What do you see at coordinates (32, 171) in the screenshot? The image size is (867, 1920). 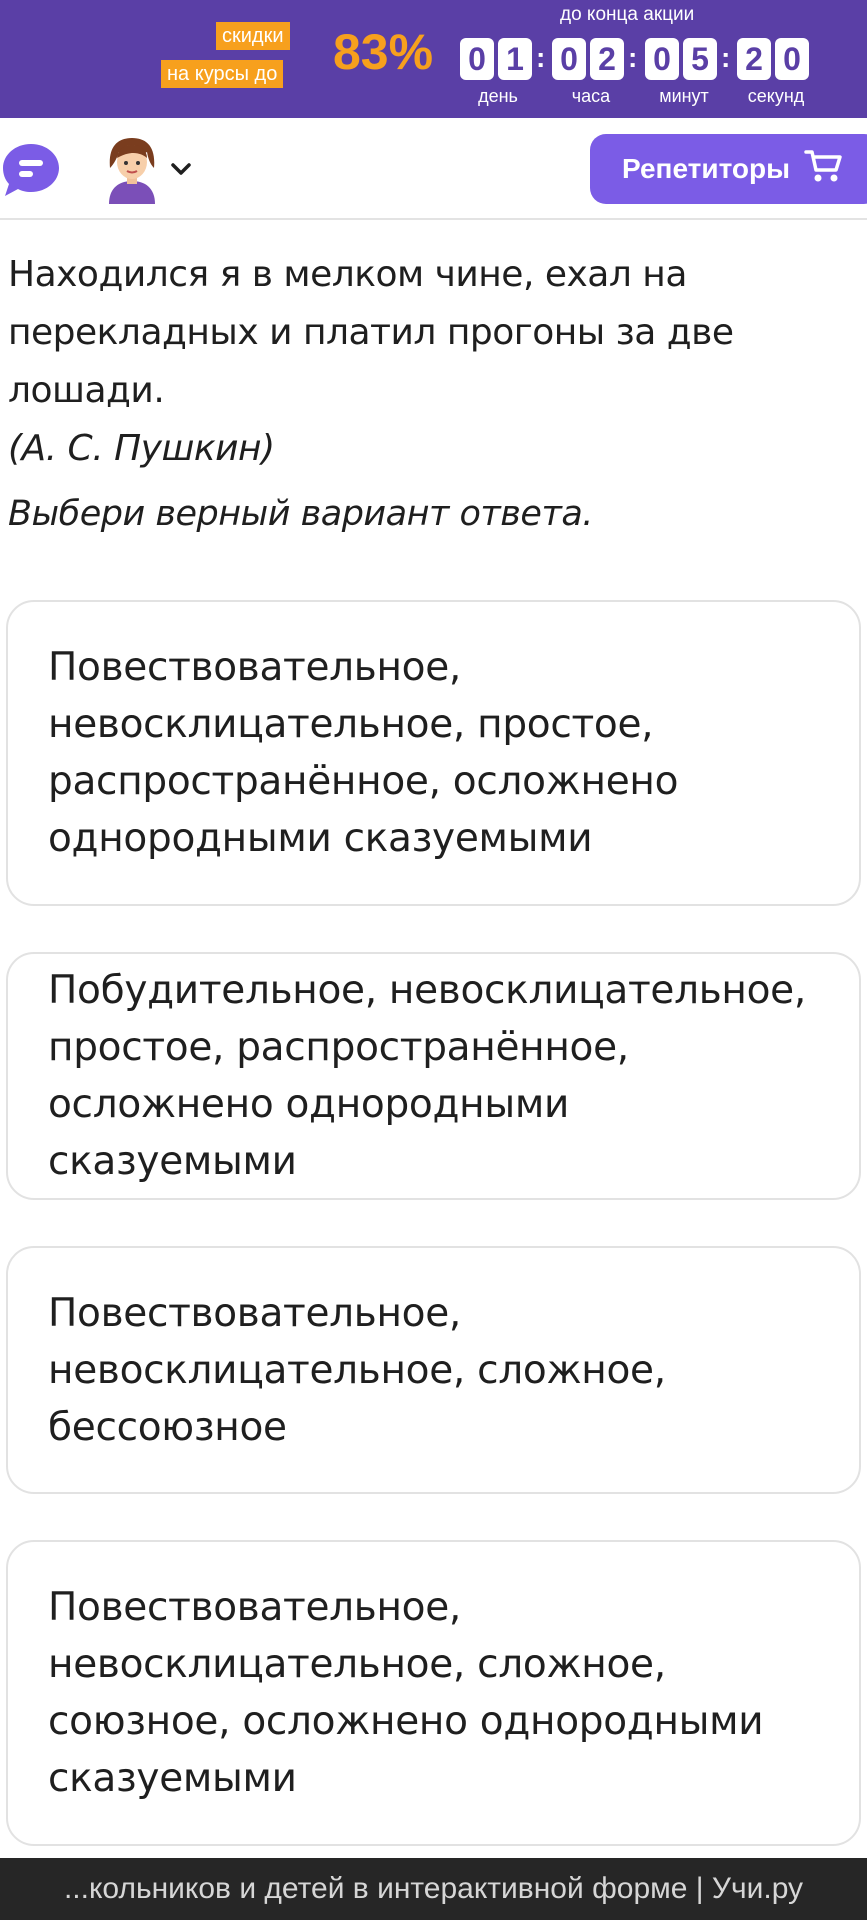 I see `chat-icon` at bounding box center [32, 171].